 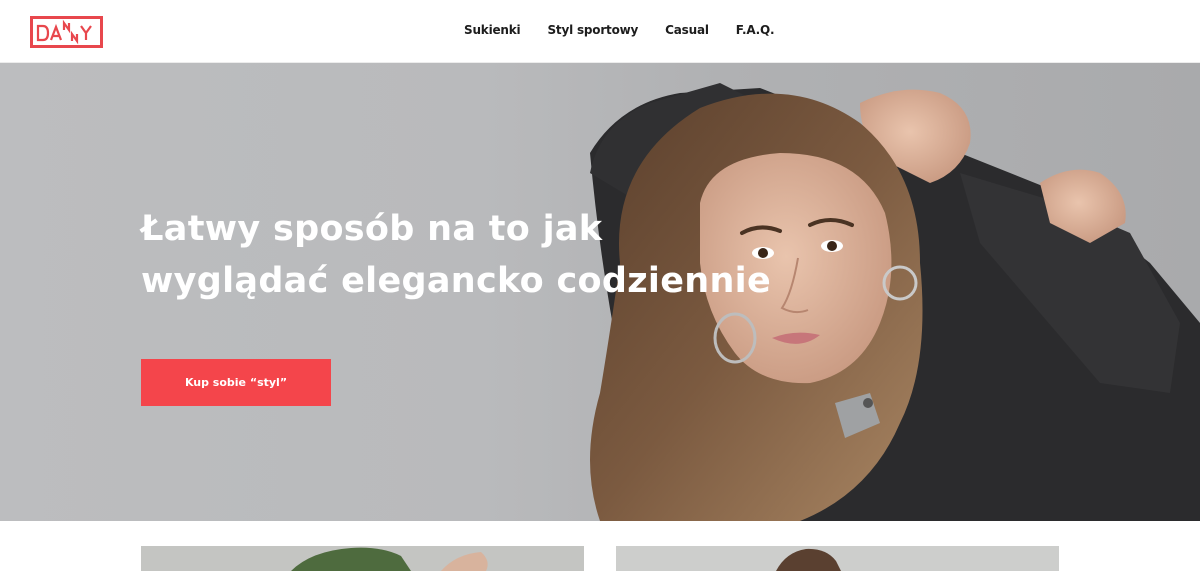 I want to click on shop-style-button: Kup sobie “styl”, so click(x=236, y=382).